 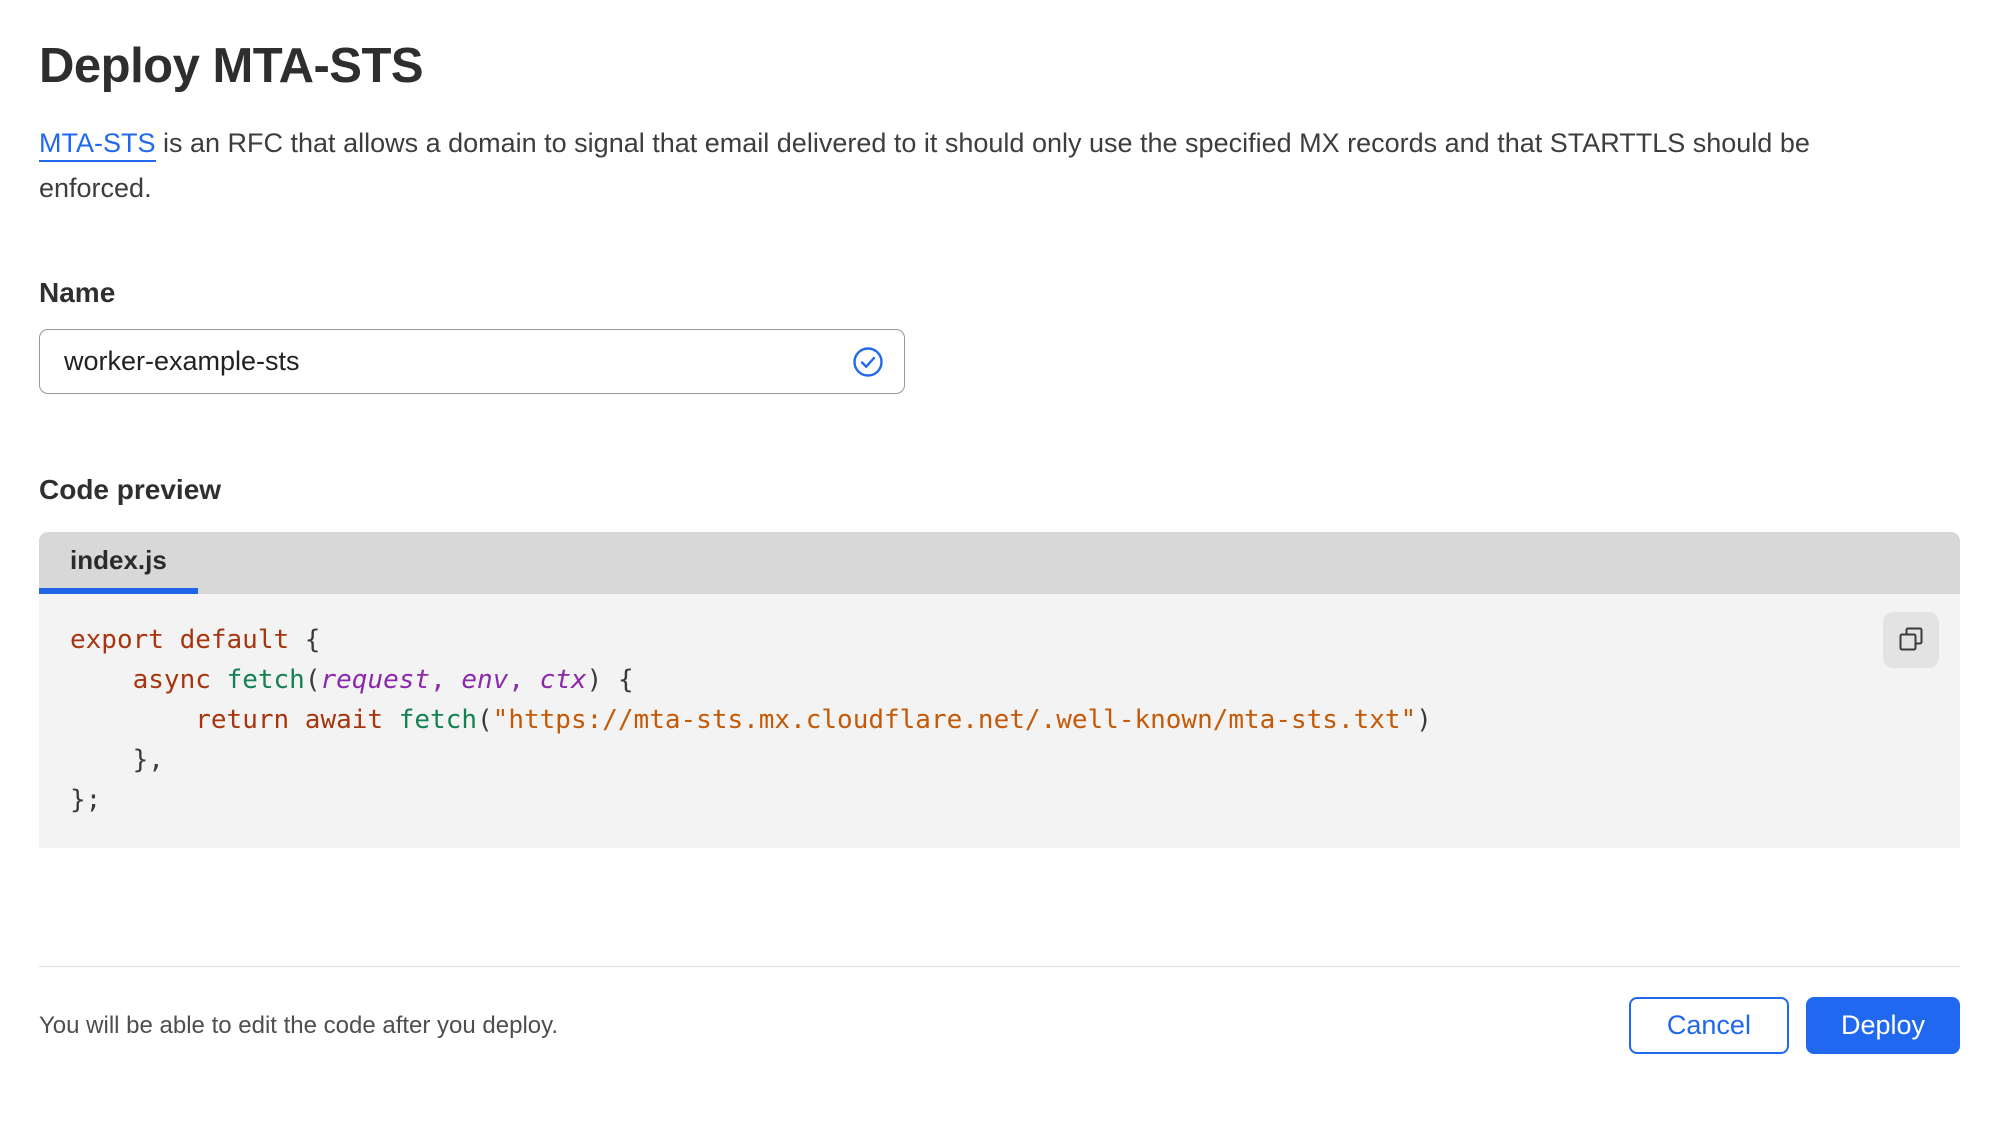 I want to click on copy-button, so click(x=1911, y=640).